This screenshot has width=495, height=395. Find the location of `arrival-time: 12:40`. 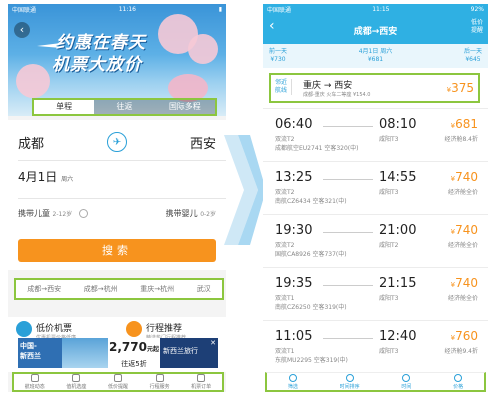

arrival-time: 12:40 is located at coordinates (398, 336).